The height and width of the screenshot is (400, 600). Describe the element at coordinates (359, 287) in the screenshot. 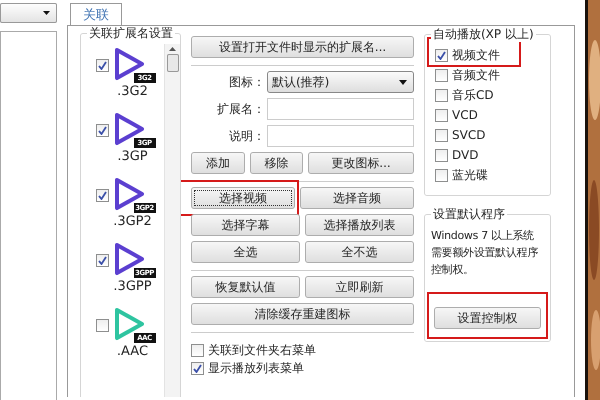

I see `button: 立即刷新` at that location.